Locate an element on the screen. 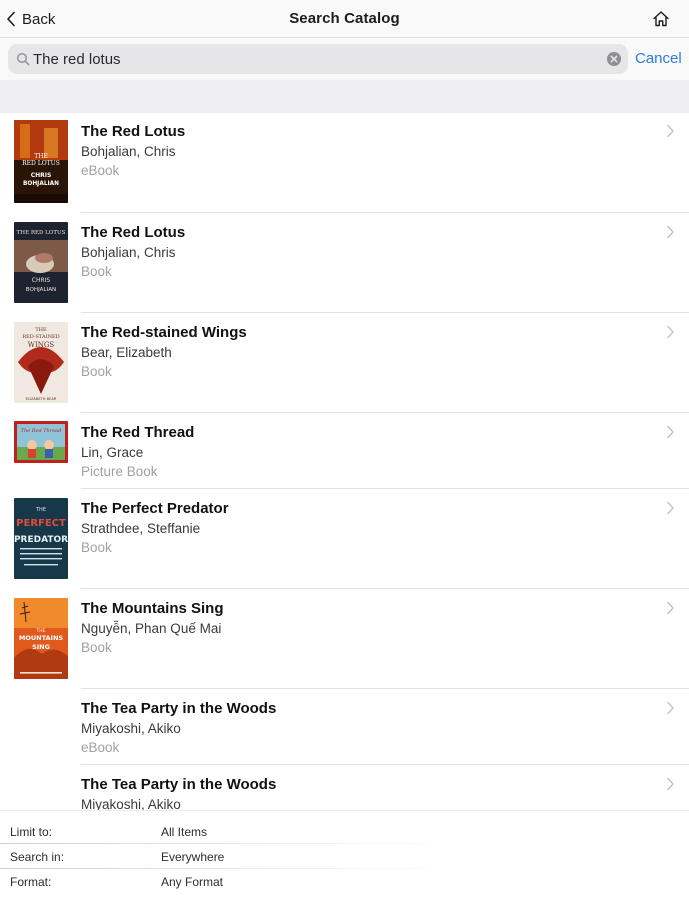 The width and height of the screenshot is (689, 900). filter-format: Format: Any Format is located at coordinates (344, 881).